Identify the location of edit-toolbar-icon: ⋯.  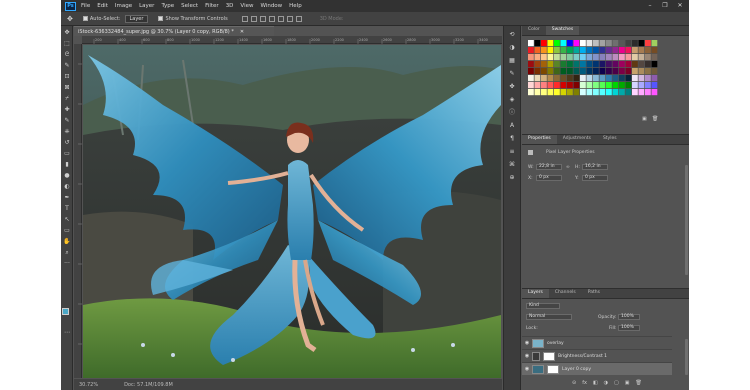
(67, 333).